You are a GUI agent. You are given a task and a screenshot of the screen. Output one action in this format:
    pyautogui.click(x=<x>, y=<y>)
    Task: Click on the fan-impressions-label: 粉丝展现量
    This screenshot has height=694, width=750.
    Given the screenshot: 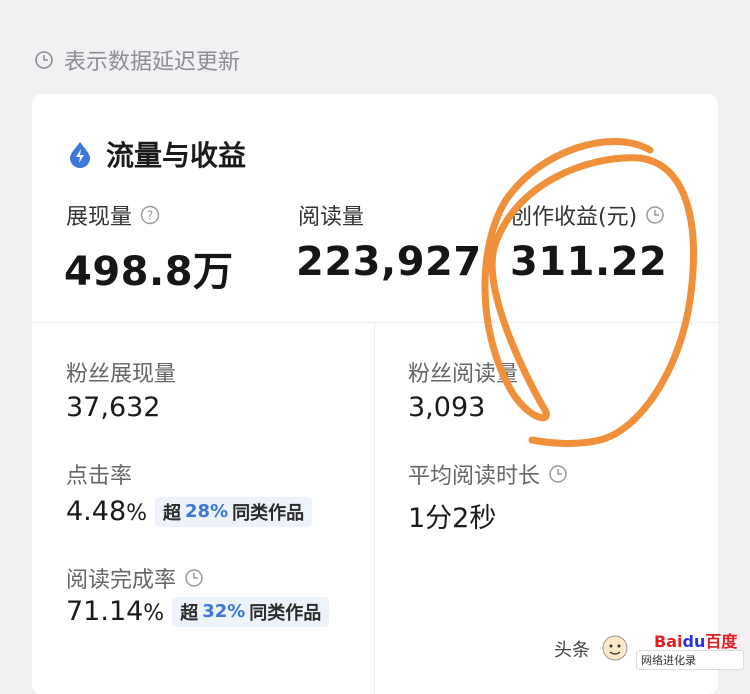 What is the action you would take?
    pyautogui.click(x=121, y=374)
    